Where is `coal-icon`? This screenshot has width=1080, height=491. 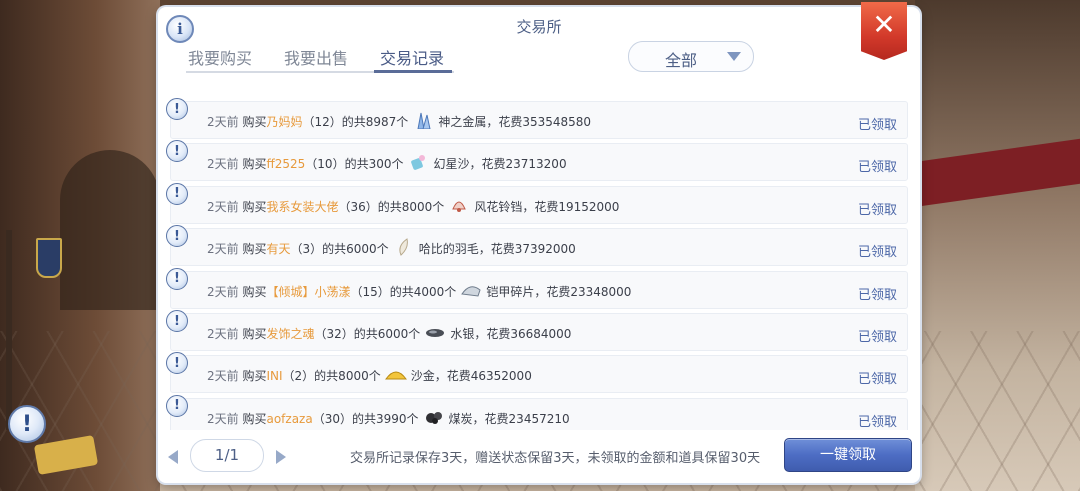 coal-icon is located at coordinates (434, 416).